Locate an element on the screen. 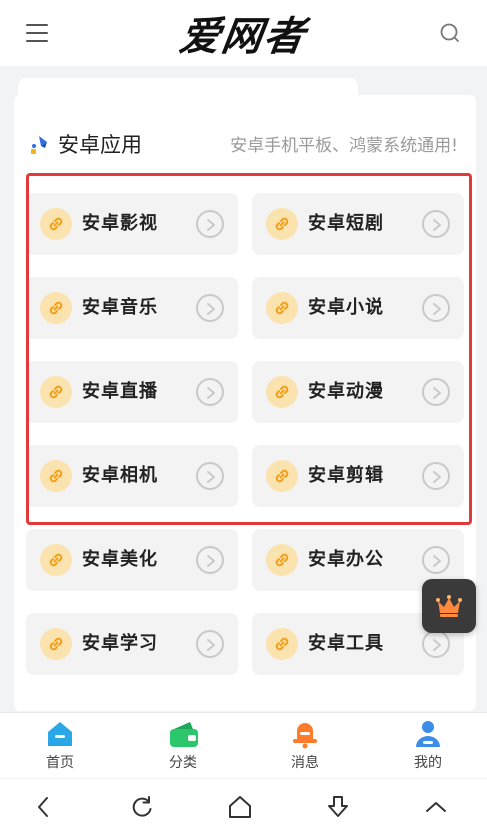  category-item-动漫: 安卓动漫 is located at coordinates (358, 392).